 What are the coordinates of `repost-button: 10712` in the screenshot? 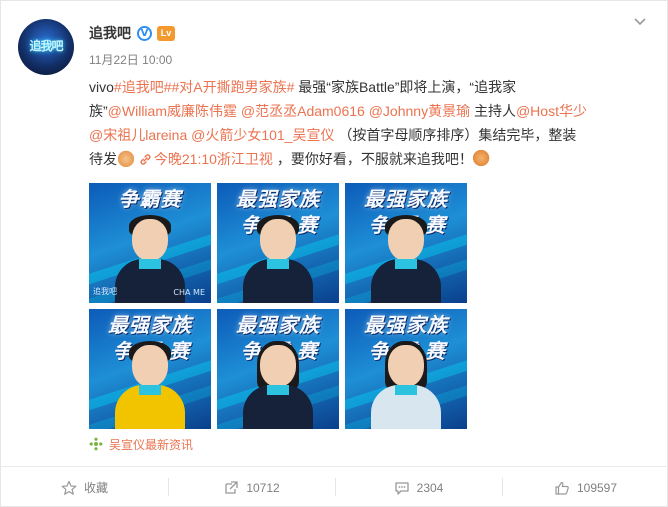 It's located at (251, 487).